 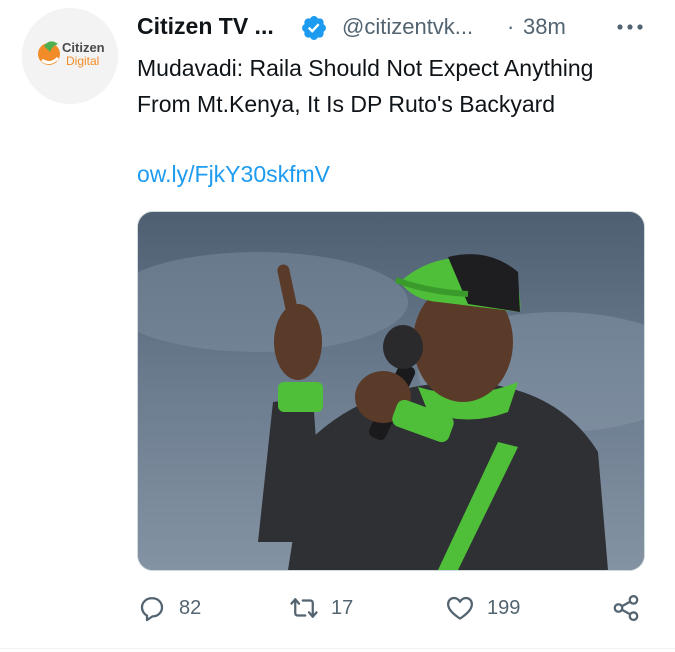 What do you see at coordinates (304, 608) in the screenshot?
I see `retweet-icon` at bounding box center [304, 608].